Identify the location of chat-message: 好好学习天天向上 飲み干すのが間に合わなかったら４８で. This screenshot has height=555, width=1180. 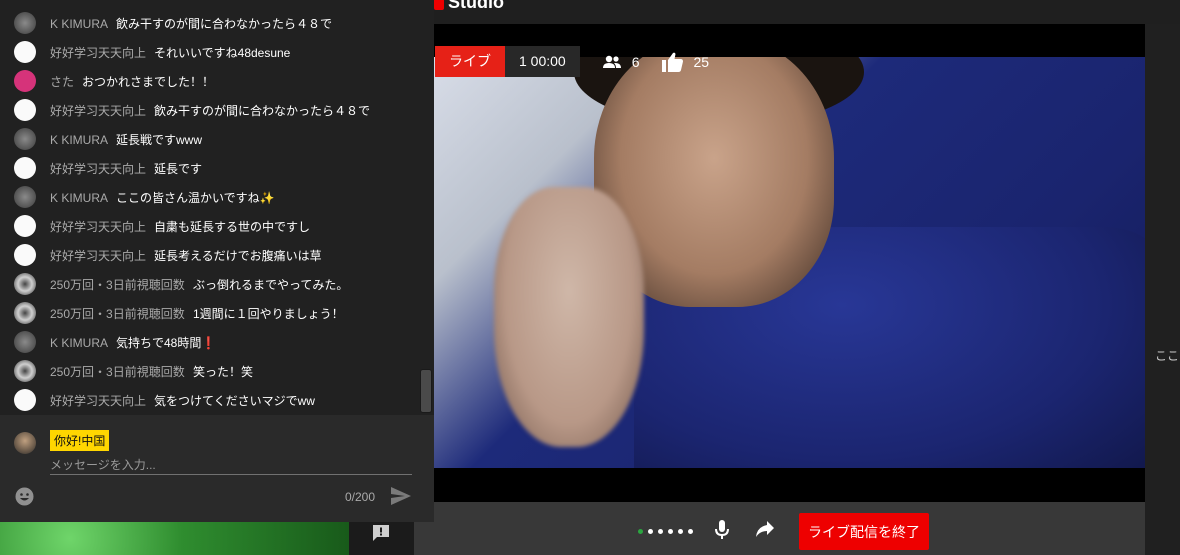
(210, 110).